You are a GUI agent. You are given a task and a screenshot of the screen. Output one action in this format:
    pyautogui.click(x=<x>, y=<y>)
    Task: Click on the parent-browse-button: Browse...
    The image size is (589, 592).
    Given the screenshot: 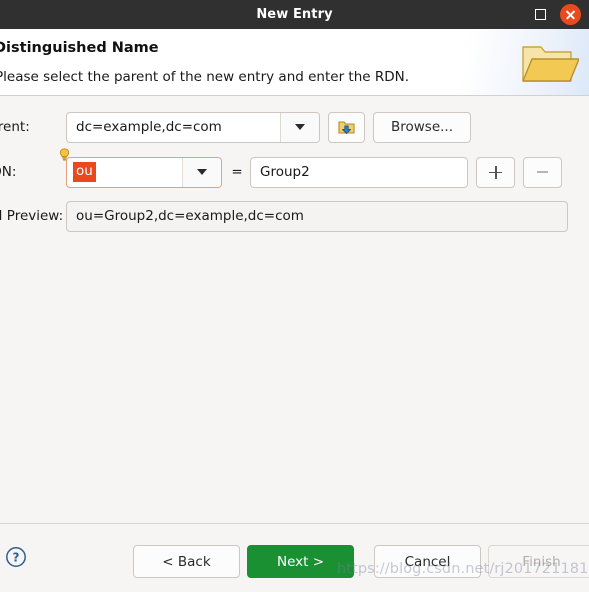 What is the action you would take?
    pyautogui.click(x=422, y=127)
    